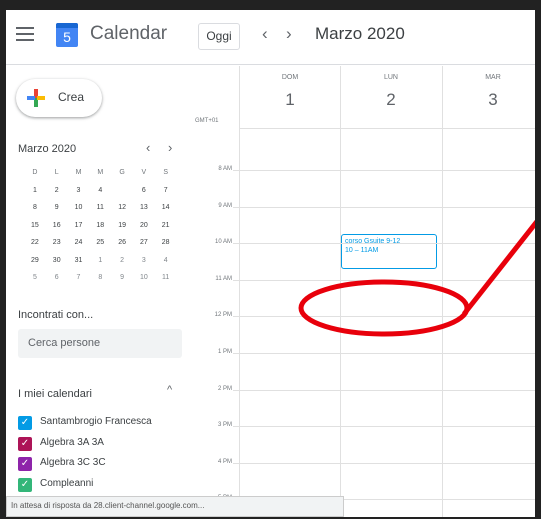 The height and width of the screenshot is (519, 541). I want to click on day-number: 3, so click(488, 100).